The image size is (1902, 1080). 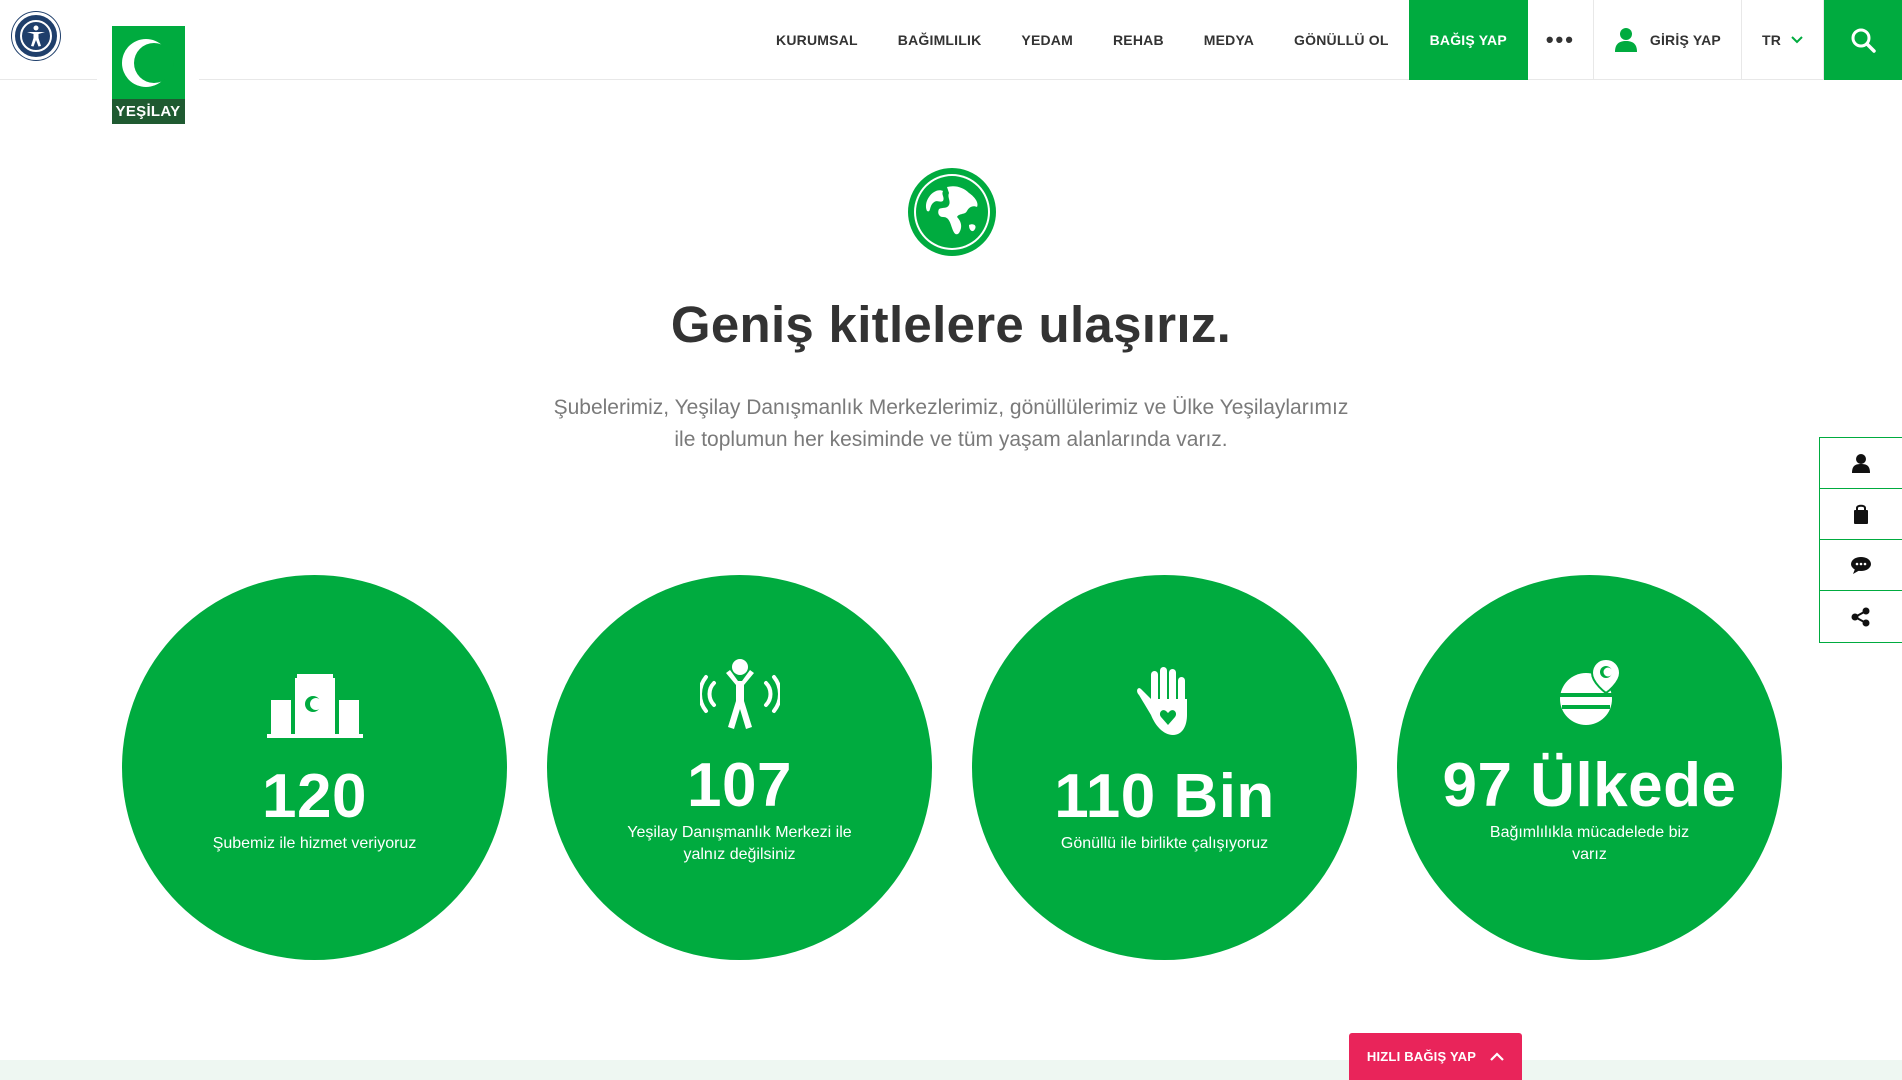 What do you see at coordinates (1589, 854) in the screenshot?
I see `stat-caption-line: varız` at bounding box center [1589, 854].